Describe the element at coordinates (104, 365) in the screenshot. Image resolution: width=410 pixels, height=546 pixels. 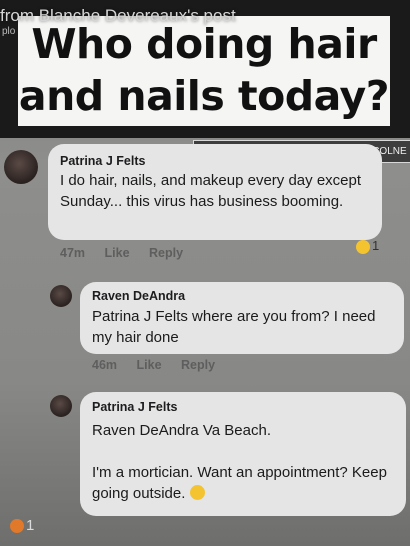
I see `comment-time: 46m` at that location.